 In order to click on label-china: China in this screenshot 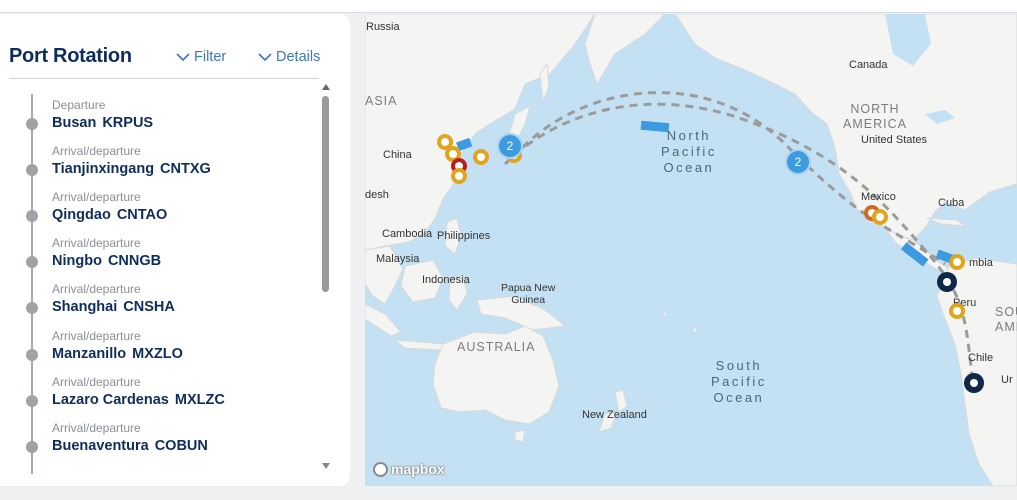, I will do `click(397, 155)`.